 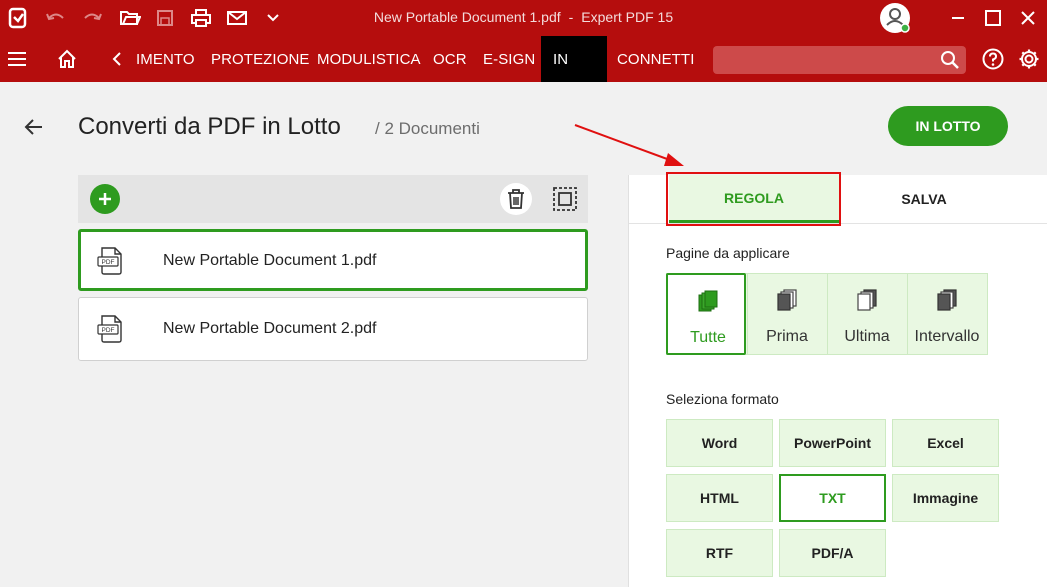 I want to click on format-powerpoint-button: PowerPoint, so click(x=832, y=443).